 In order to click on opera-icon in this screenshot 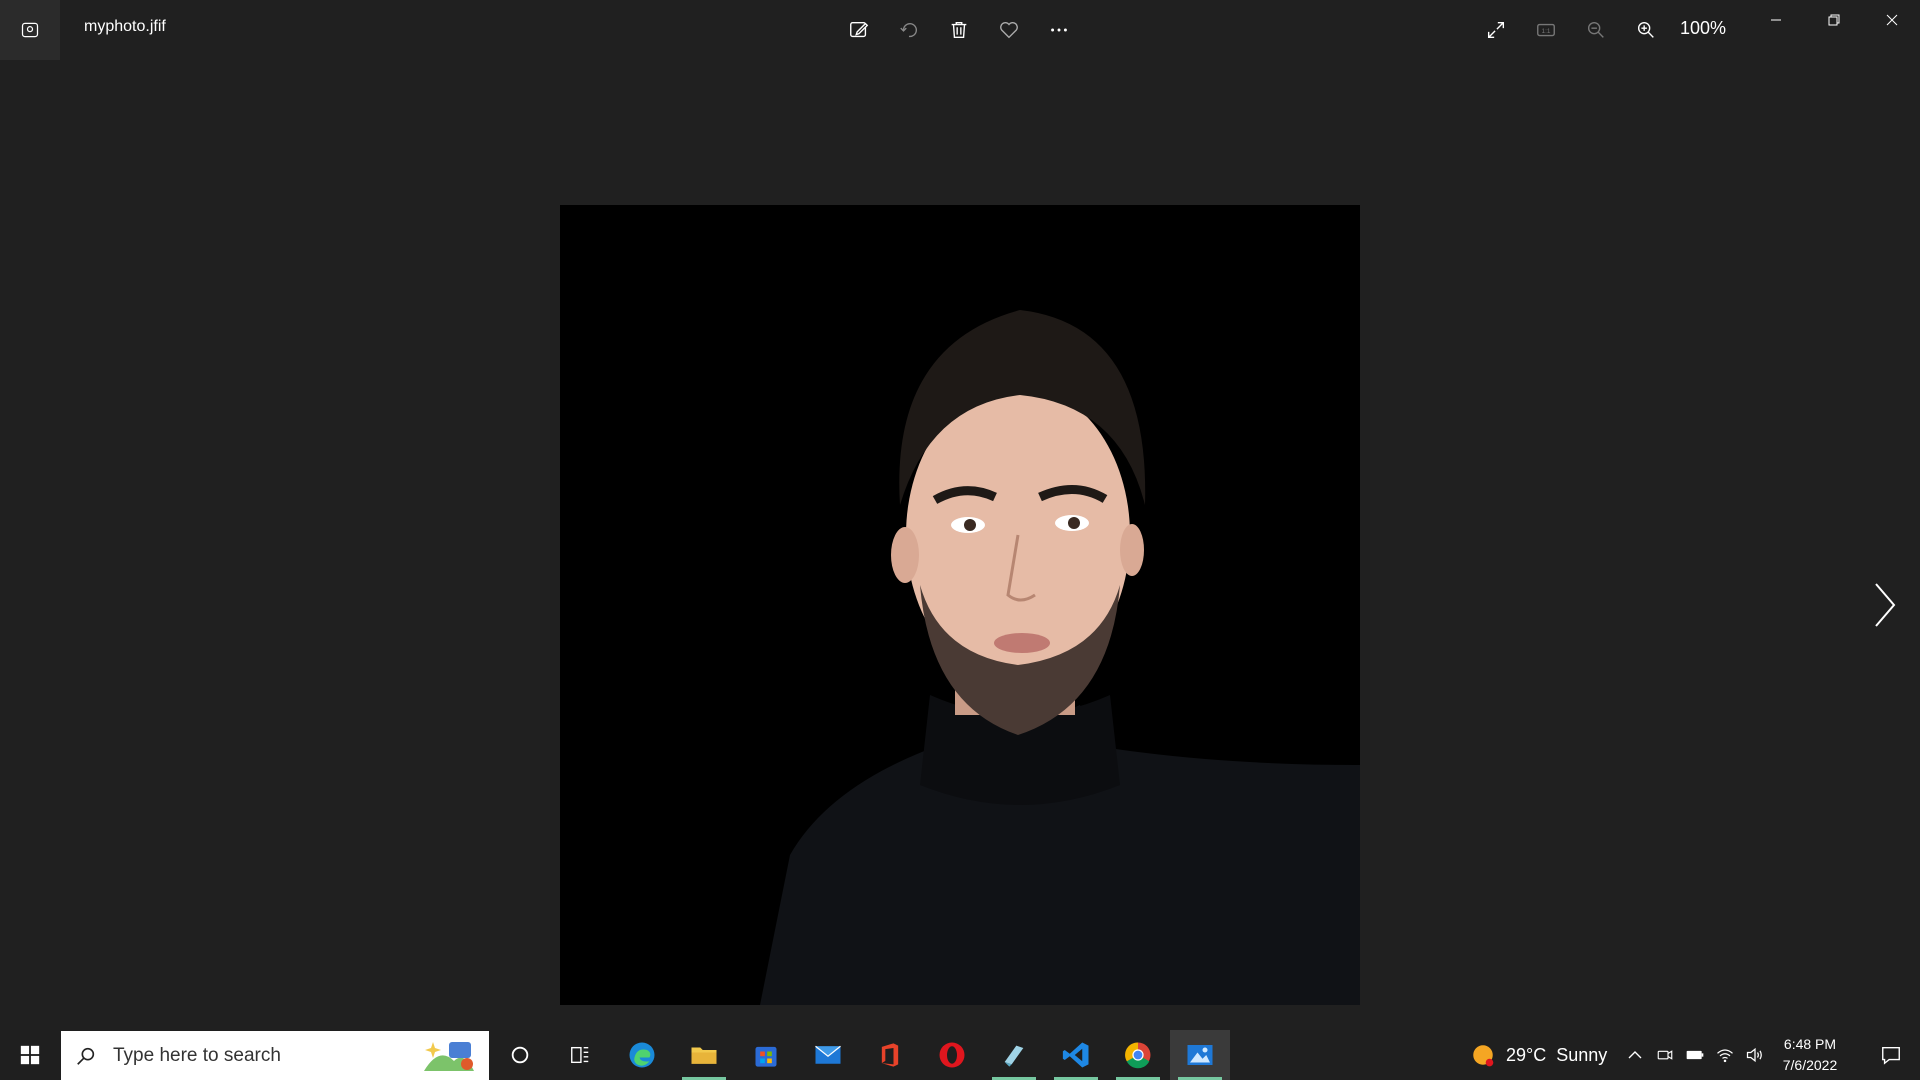, I will do `click(952, 1055)`.